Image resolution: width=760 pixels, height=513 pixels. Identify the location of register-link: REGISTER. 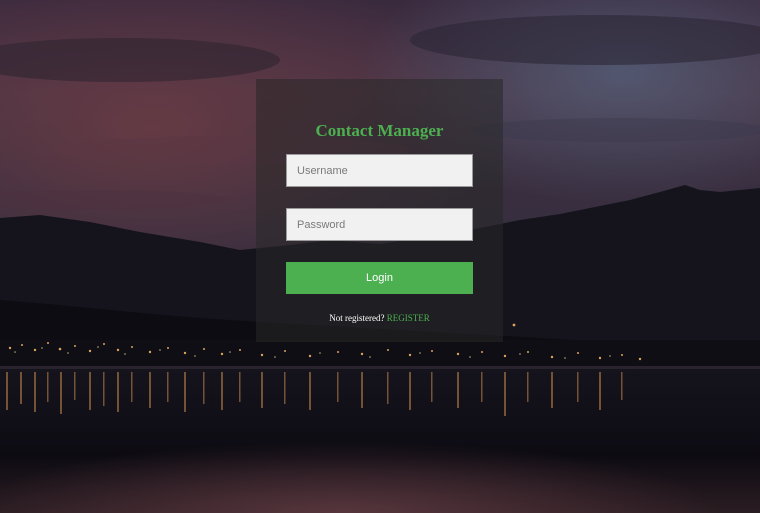
(408, 318).